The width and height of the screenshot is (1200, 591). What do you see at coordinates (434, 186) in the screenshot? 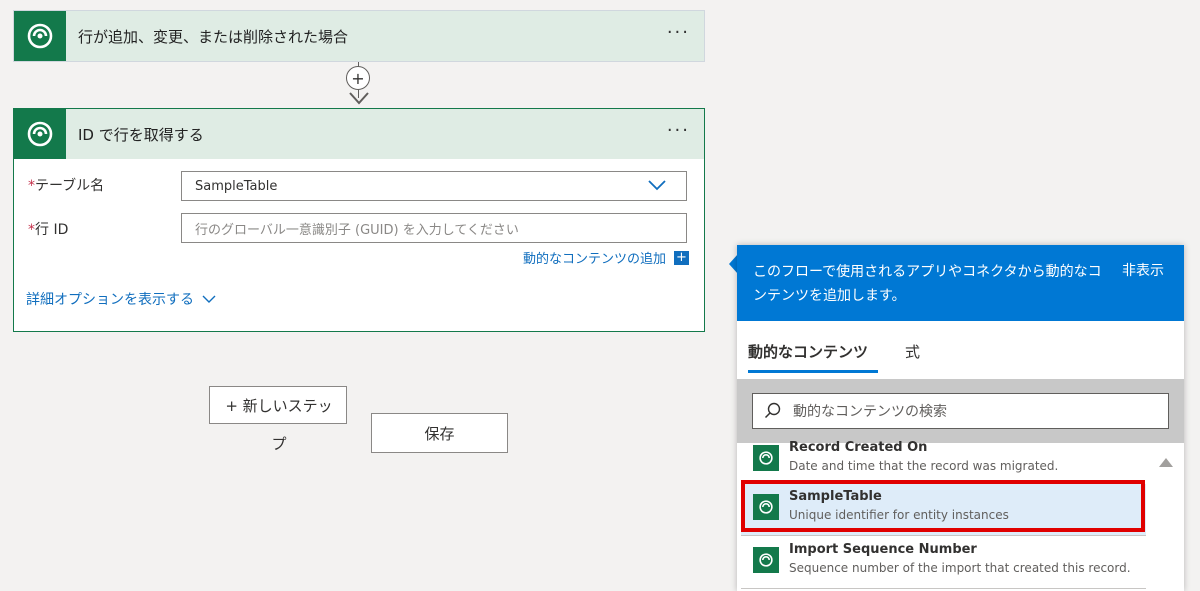
I see `table-name-dropdown: SampleTable` at bounding box center [434, 186].